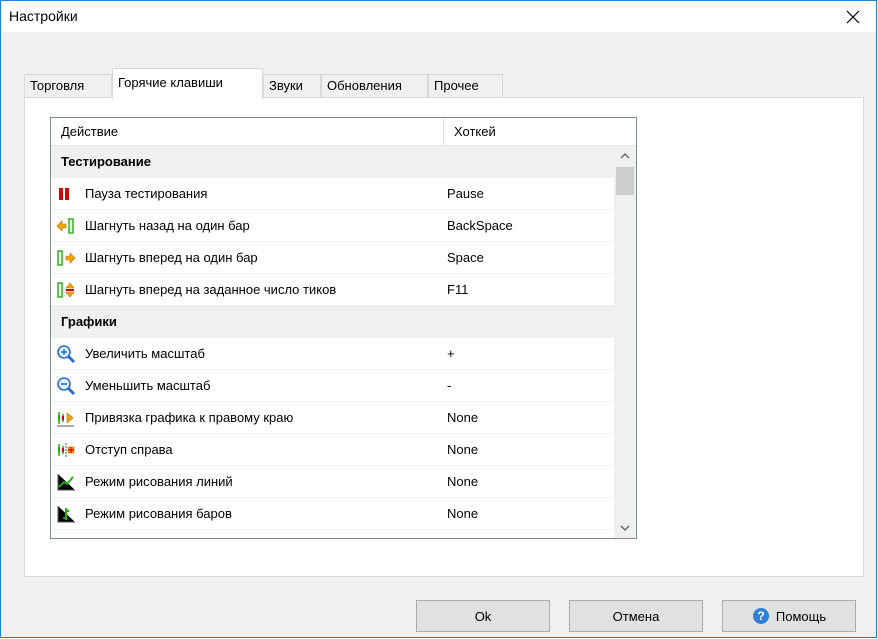  I want to click on list-item: Шагнуть назад на один бар BackSpace, so click(332, 226).